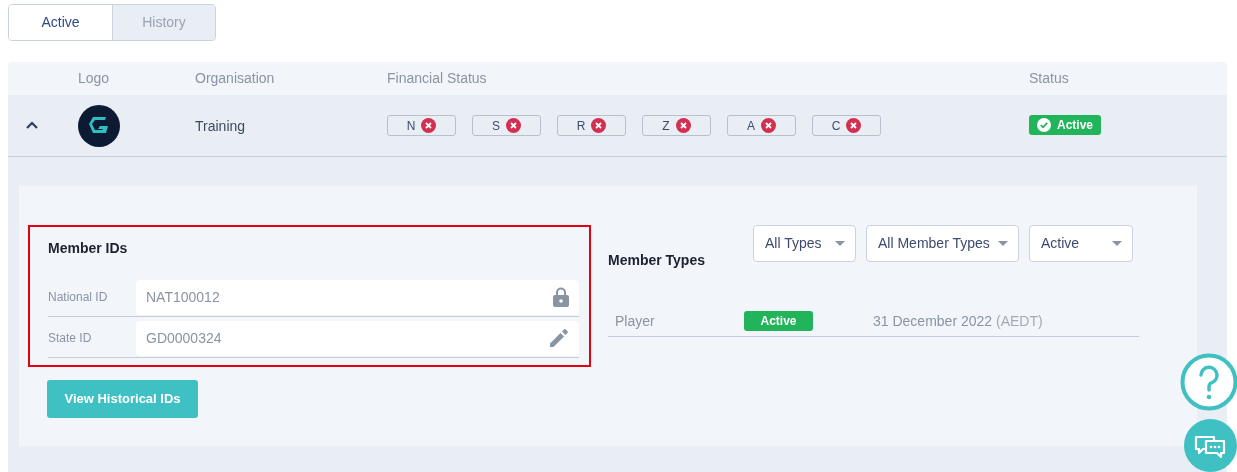 The height and width of the screenshot is (472, 1237). I want to click on help-icon, so click(1208, 382).